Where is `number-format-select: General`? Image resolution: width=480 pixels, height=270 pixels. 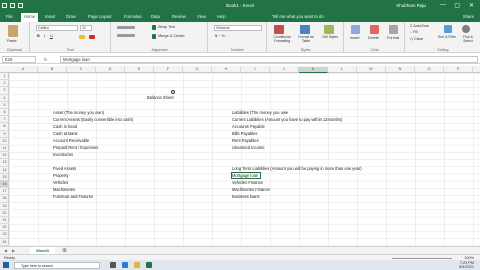 number-format-select: General is located at coordinates (238, 28).